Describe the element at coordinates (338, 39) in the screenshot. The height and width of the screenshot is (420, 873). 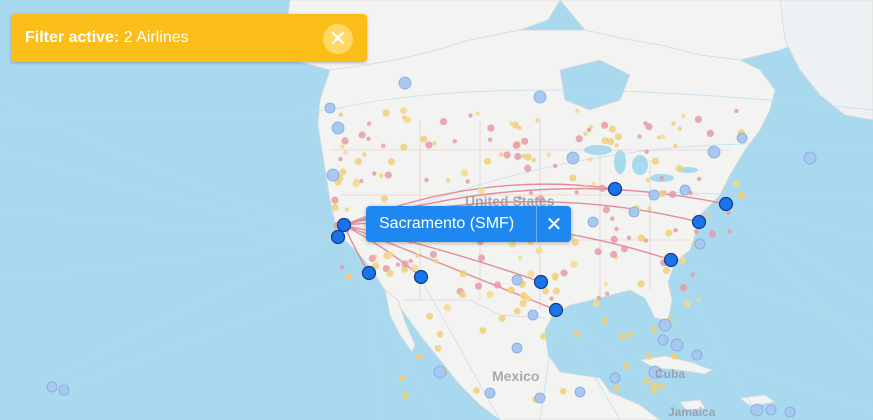
I see `filter-close-button: ✕` at that location.